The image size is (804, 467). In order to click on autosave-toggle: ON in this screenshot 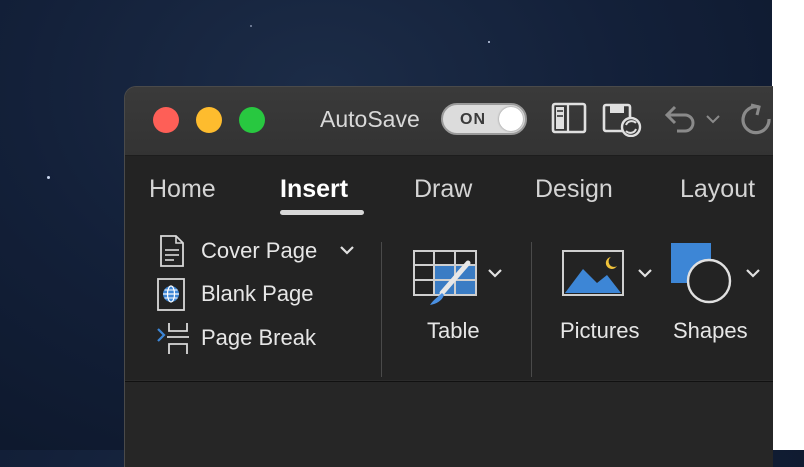, I will do `click(484, 119)`.